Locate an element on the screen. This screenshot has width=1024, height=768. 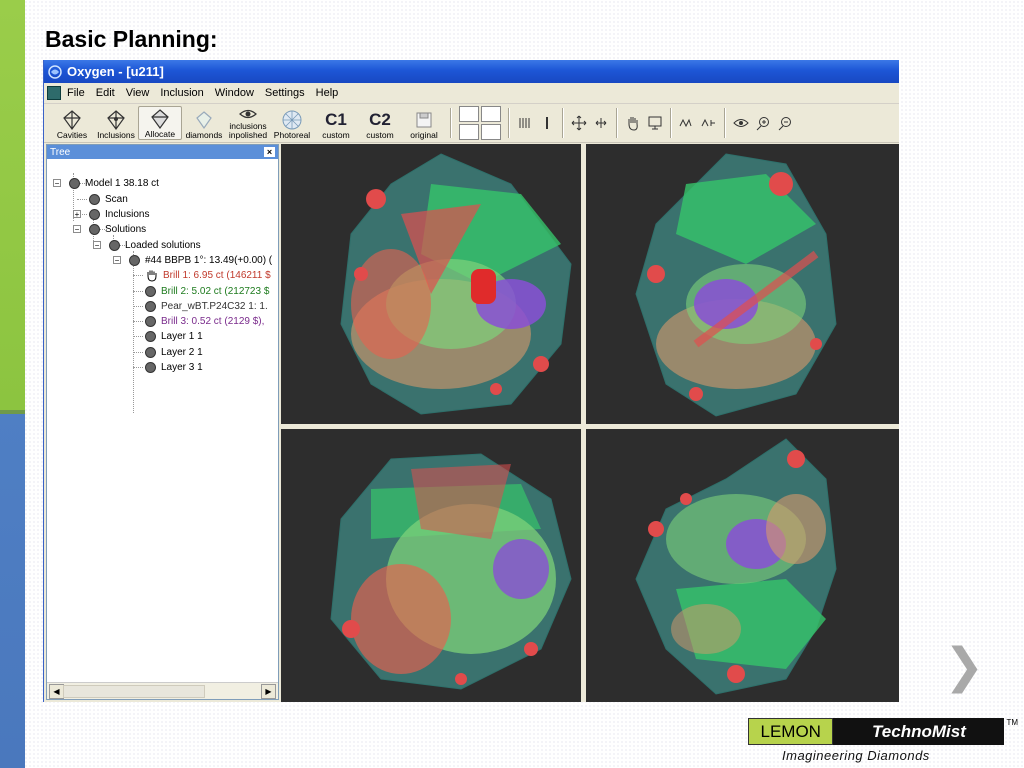
diamond-allocate-icon is located at coordinates (160, 119).